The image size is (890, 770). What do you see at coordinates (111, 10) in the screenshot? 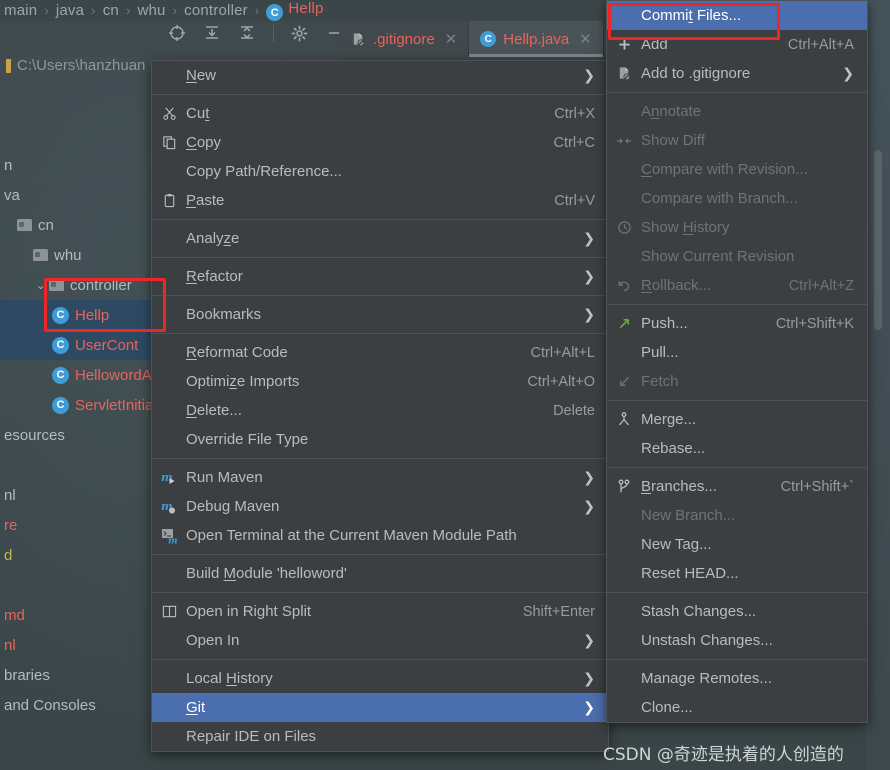
I see `breadcrumb-item: cn` at bounding box center [111, 10].